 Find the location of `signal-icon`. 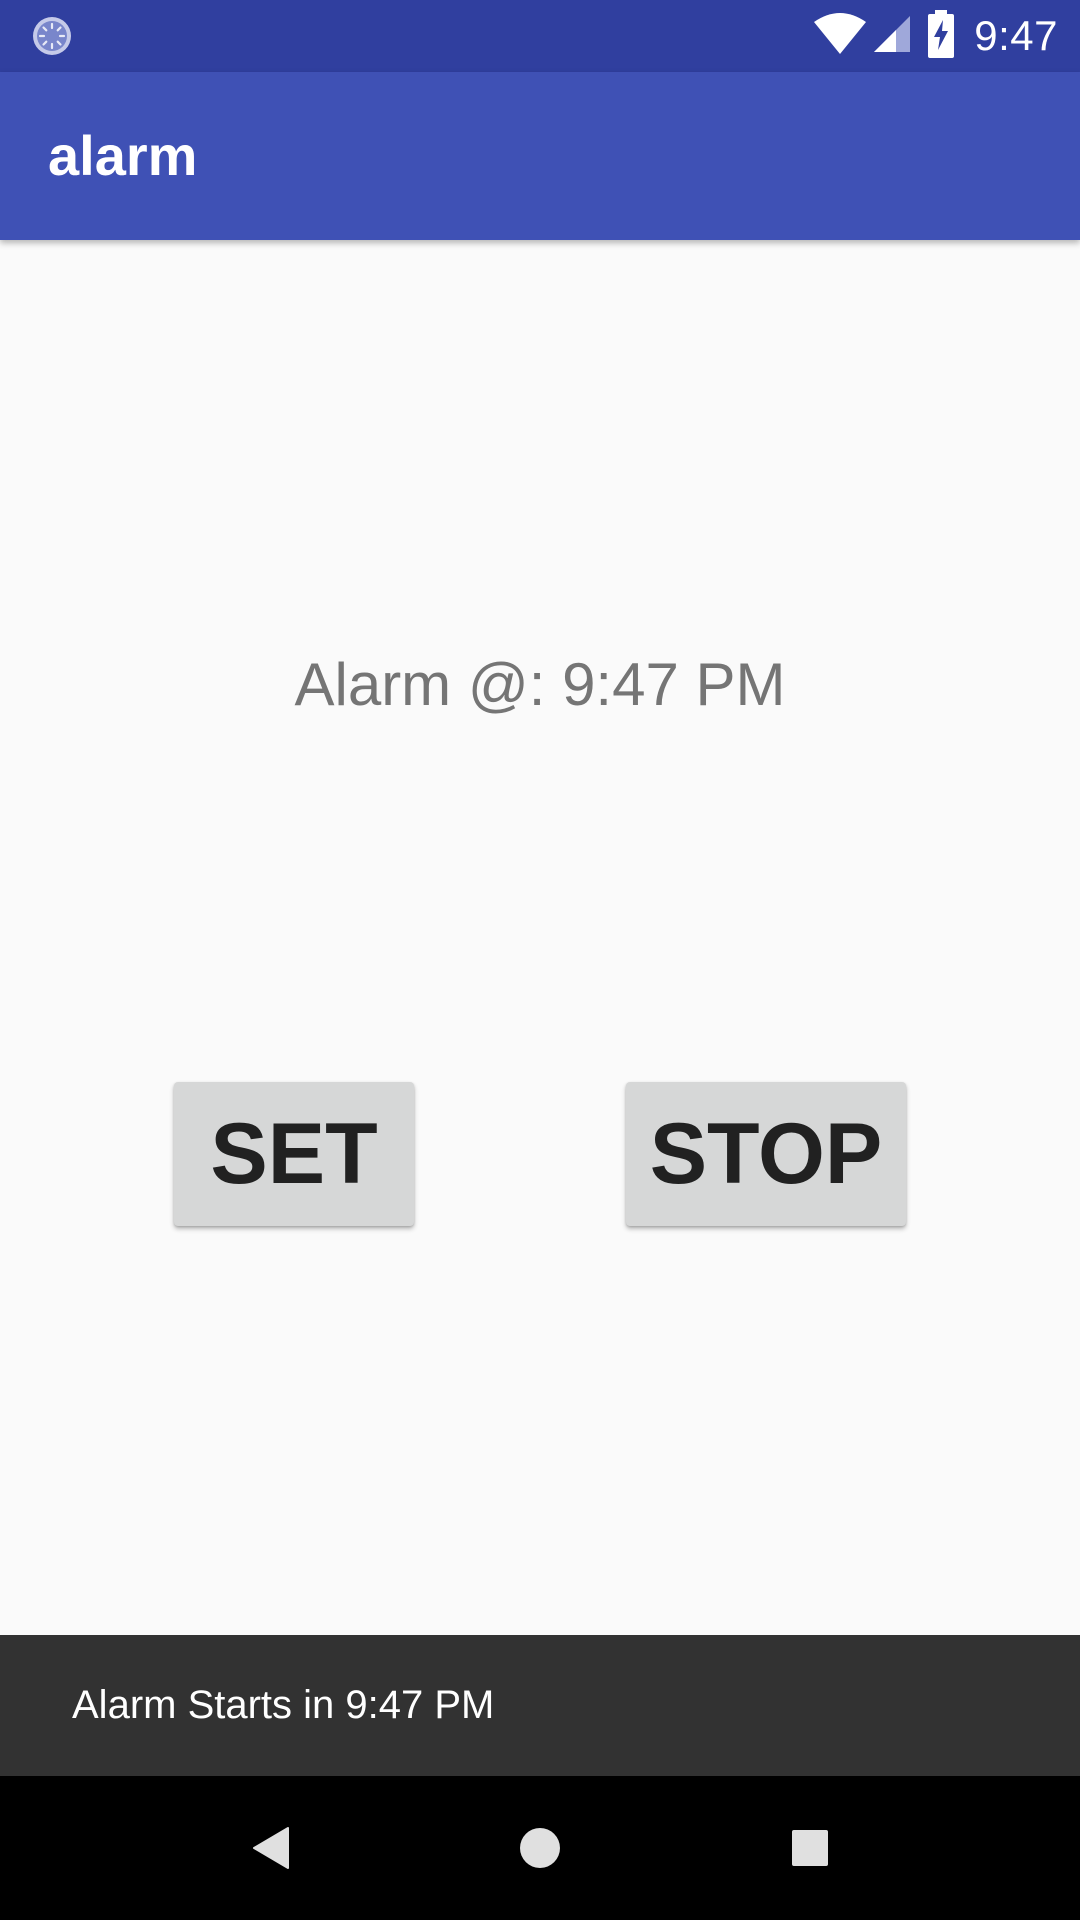

signal-icon is located at coordinates (898, 36).